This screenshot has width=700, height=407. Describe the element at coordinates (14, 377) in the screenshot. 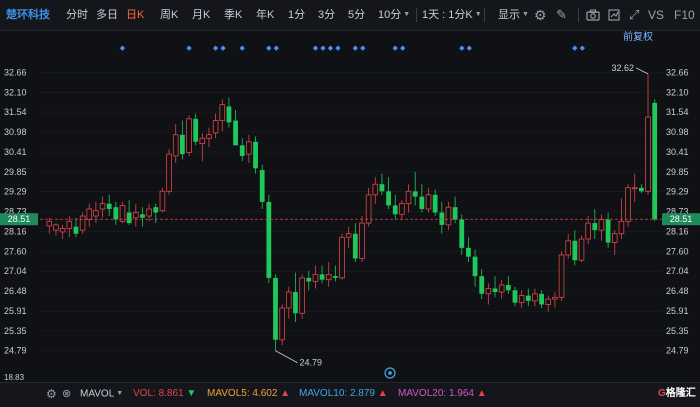

I see `bottom-axis-tick: 18.83` at that location.